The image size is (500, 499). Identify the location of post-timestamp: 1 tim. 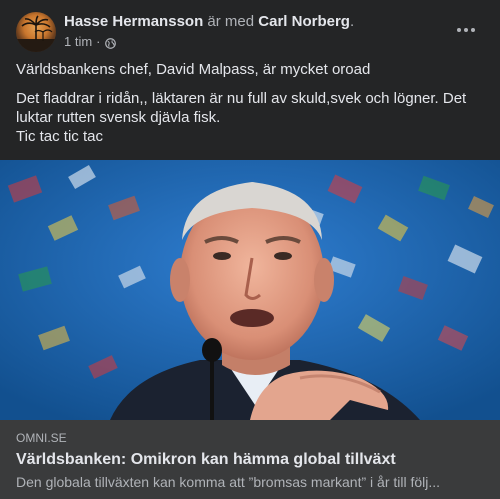
(78, 42).